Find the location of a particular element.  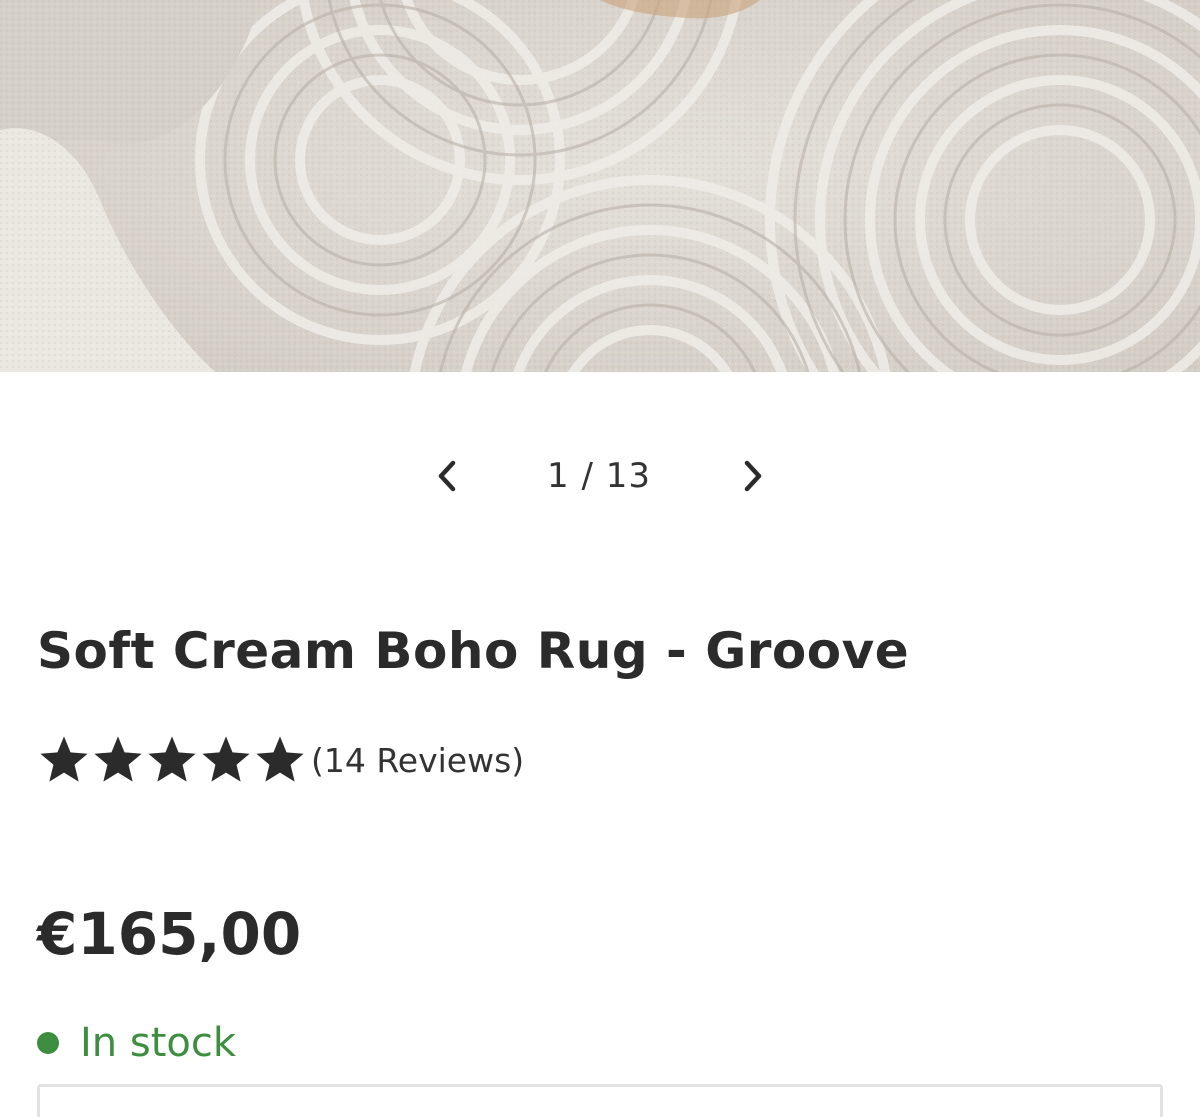

product-title: Soft Cream Boho Rug - Groove is located at coordinates (473, 651).